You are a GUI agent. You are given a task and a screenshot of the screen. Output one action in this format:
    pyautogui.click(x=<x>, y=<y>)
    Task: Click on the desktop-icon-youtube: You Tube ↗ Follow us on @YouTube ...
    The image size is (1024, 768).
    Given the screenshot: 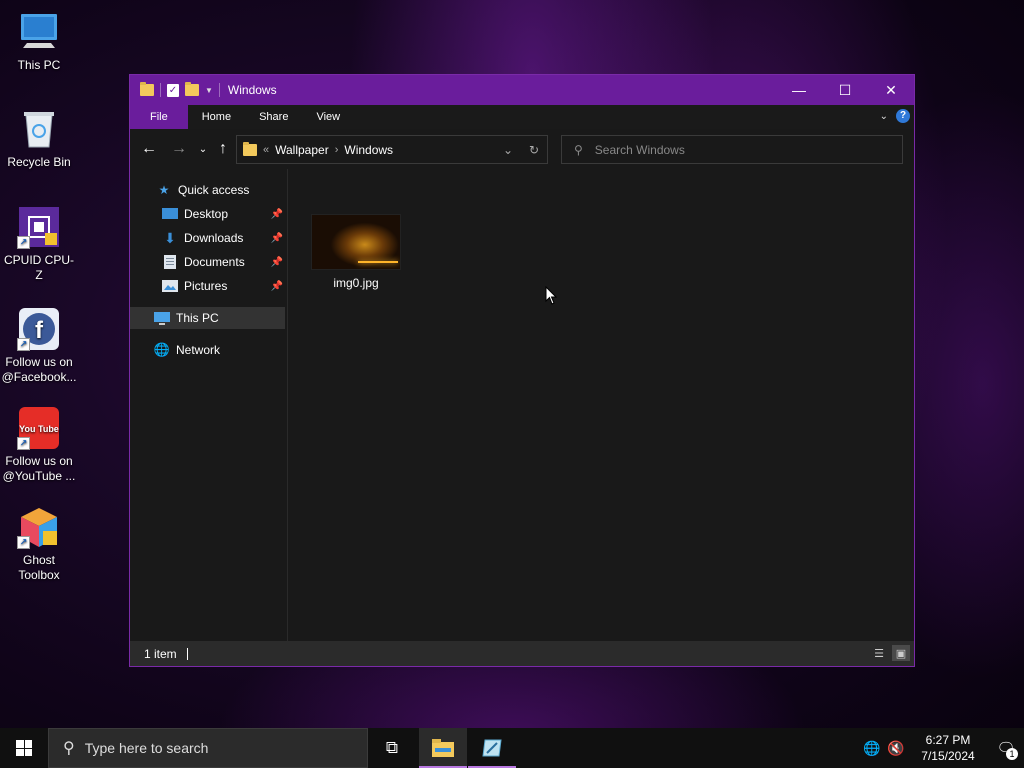 What is the action you would take?
    pyautogui.click(x=39, y=445)
    